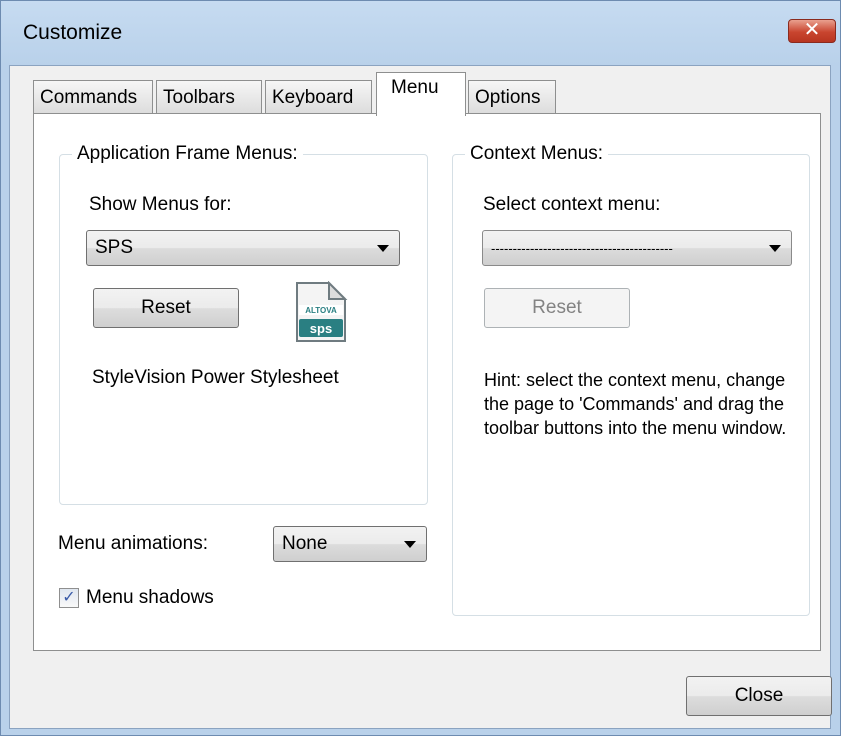  What do you see at coordinates (199, 97) in the screenshot?
I see `tab-label: Toolbars` at bounding box center [199, 97].